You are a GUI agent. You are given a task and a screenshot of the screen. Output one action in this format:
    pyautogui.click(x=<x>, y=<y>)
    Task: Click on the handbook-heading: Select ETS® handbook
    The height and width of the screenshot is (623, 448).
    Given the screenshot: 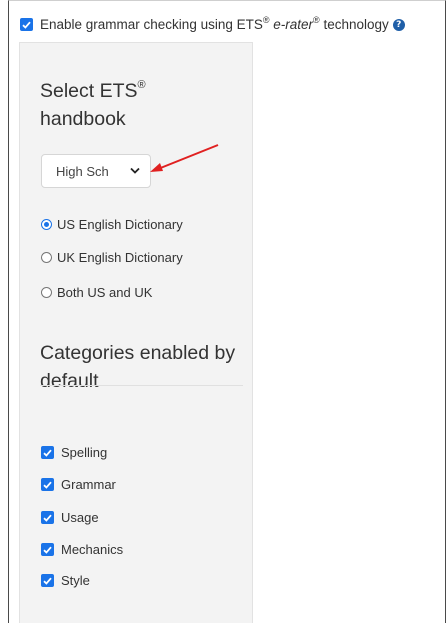 What is the action you would take?
    pyautogui.click(x=93, y=104)
    